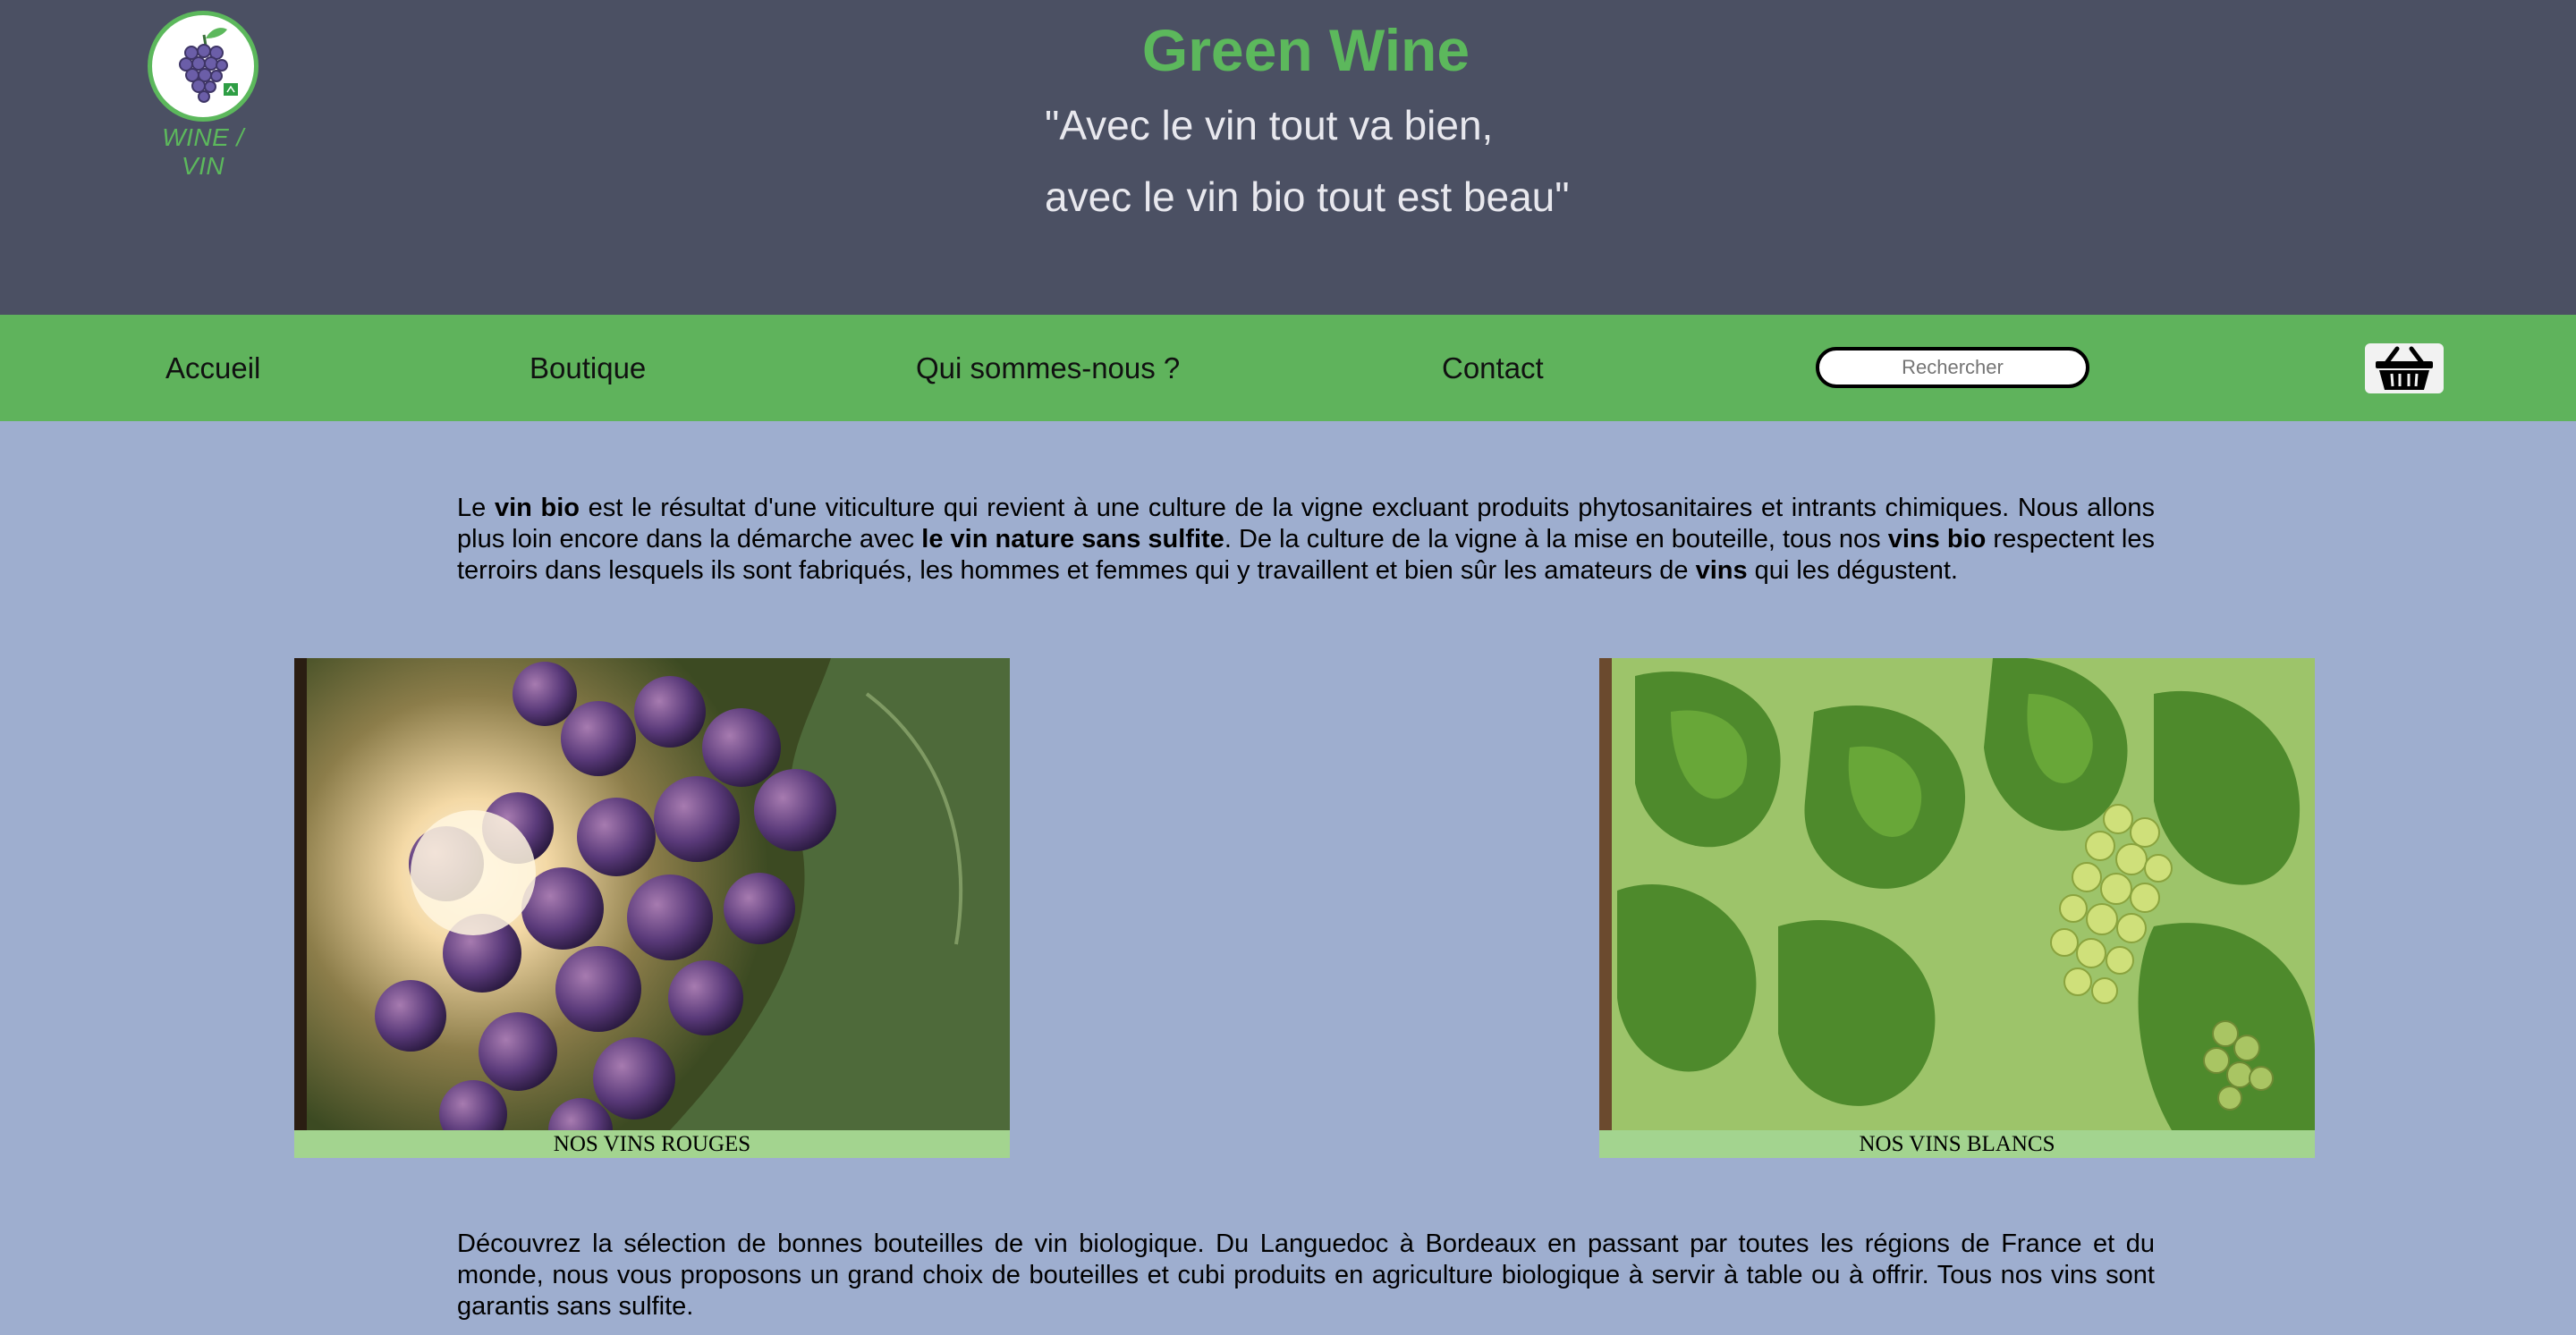 The width and height of the screenshot is (2576, 1335). What do you see at coordinates (1937, 539) in the screenshot?
I see `intro-bold: vins bio` at bounding box center [1937, 539].